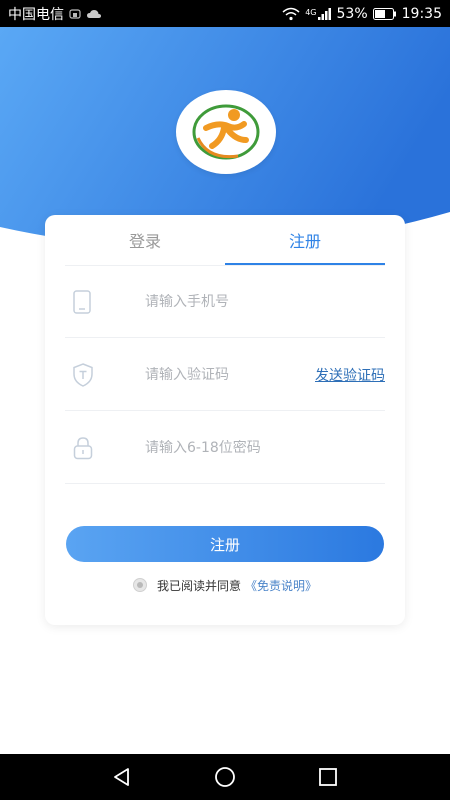 The height and width of the screenshot is (800, 450). I want to click on battery-percent: 53%, so click(352, 13).